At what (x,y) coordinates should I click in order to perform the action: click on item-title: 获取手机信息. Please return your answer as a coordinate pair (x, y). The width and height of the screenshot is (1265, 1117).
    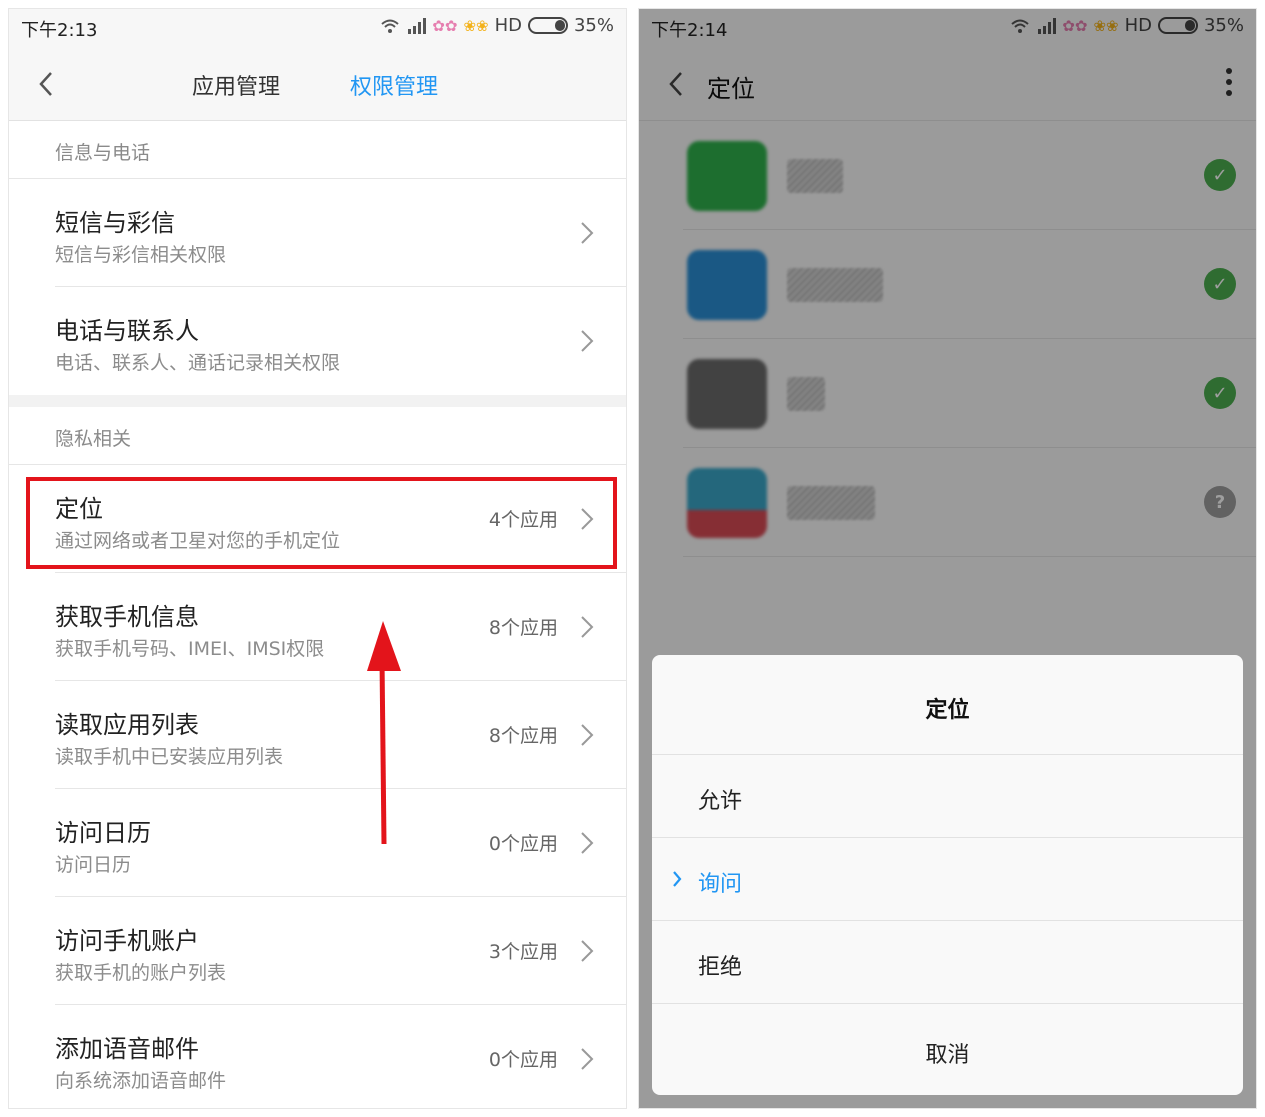
    Looking at the image, I should click on (127, 617).